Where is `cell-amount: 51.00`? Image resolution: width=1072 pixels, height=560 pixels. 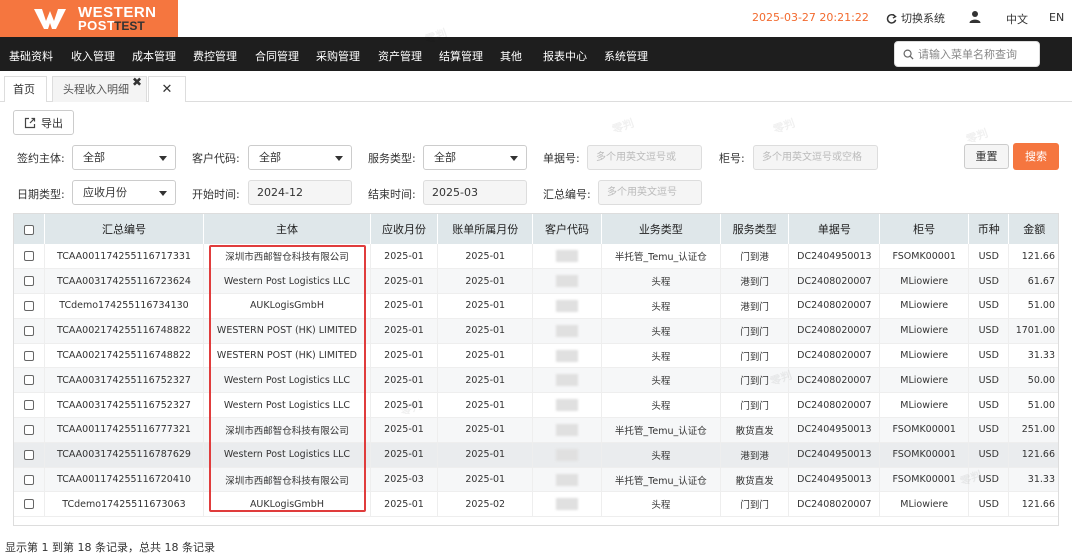
cell-amount: 51.00 is located at coordinates (1033, 306).